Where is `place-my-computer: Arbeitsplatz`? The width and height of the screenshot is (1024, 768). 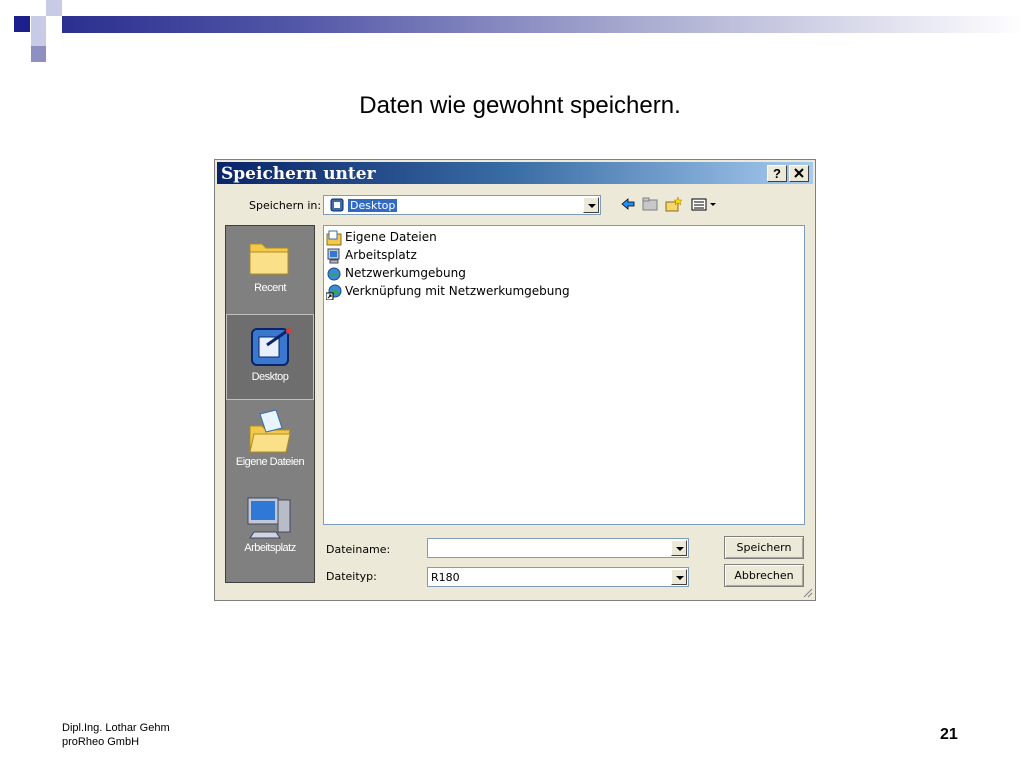
place-my-computer: Arbeitsplatz is located at coordinates (270, 529).